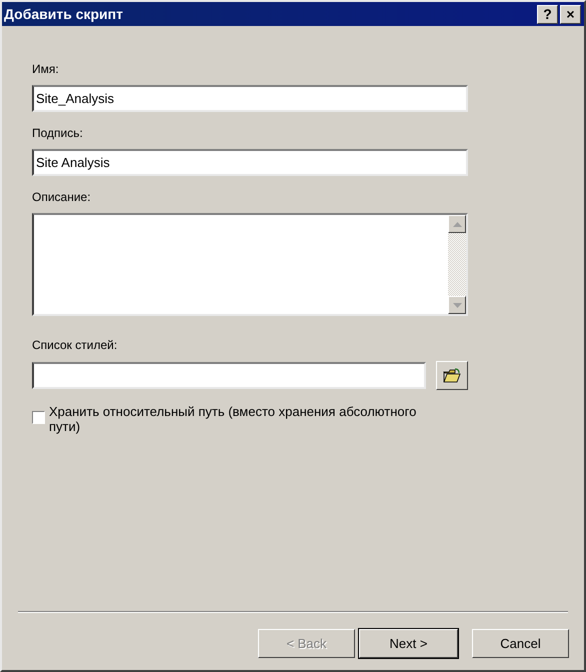 The image size is (586, 672). Describe the element at coordinates (250, 162) in the screenshot. I see `input-field: Site Analysis` at that location.